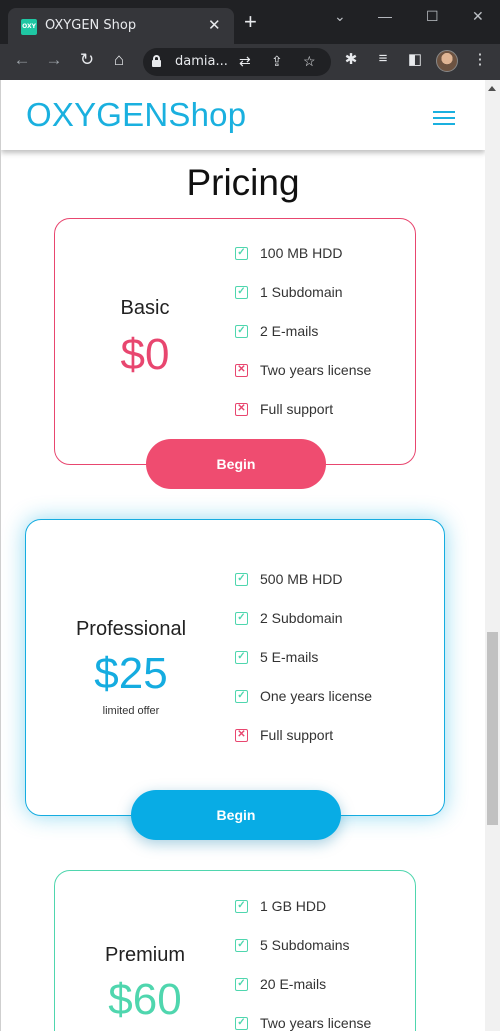 The width and height of the screenshot is (500, 1031). I want to click on new-tab-icon: +, so click(250, 22).